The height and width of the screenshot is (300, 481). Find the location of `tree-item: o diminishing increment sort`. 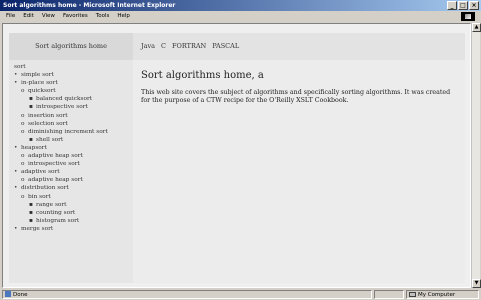

tree-item: o diminishing increment sort is located at coordinates (71, 132).